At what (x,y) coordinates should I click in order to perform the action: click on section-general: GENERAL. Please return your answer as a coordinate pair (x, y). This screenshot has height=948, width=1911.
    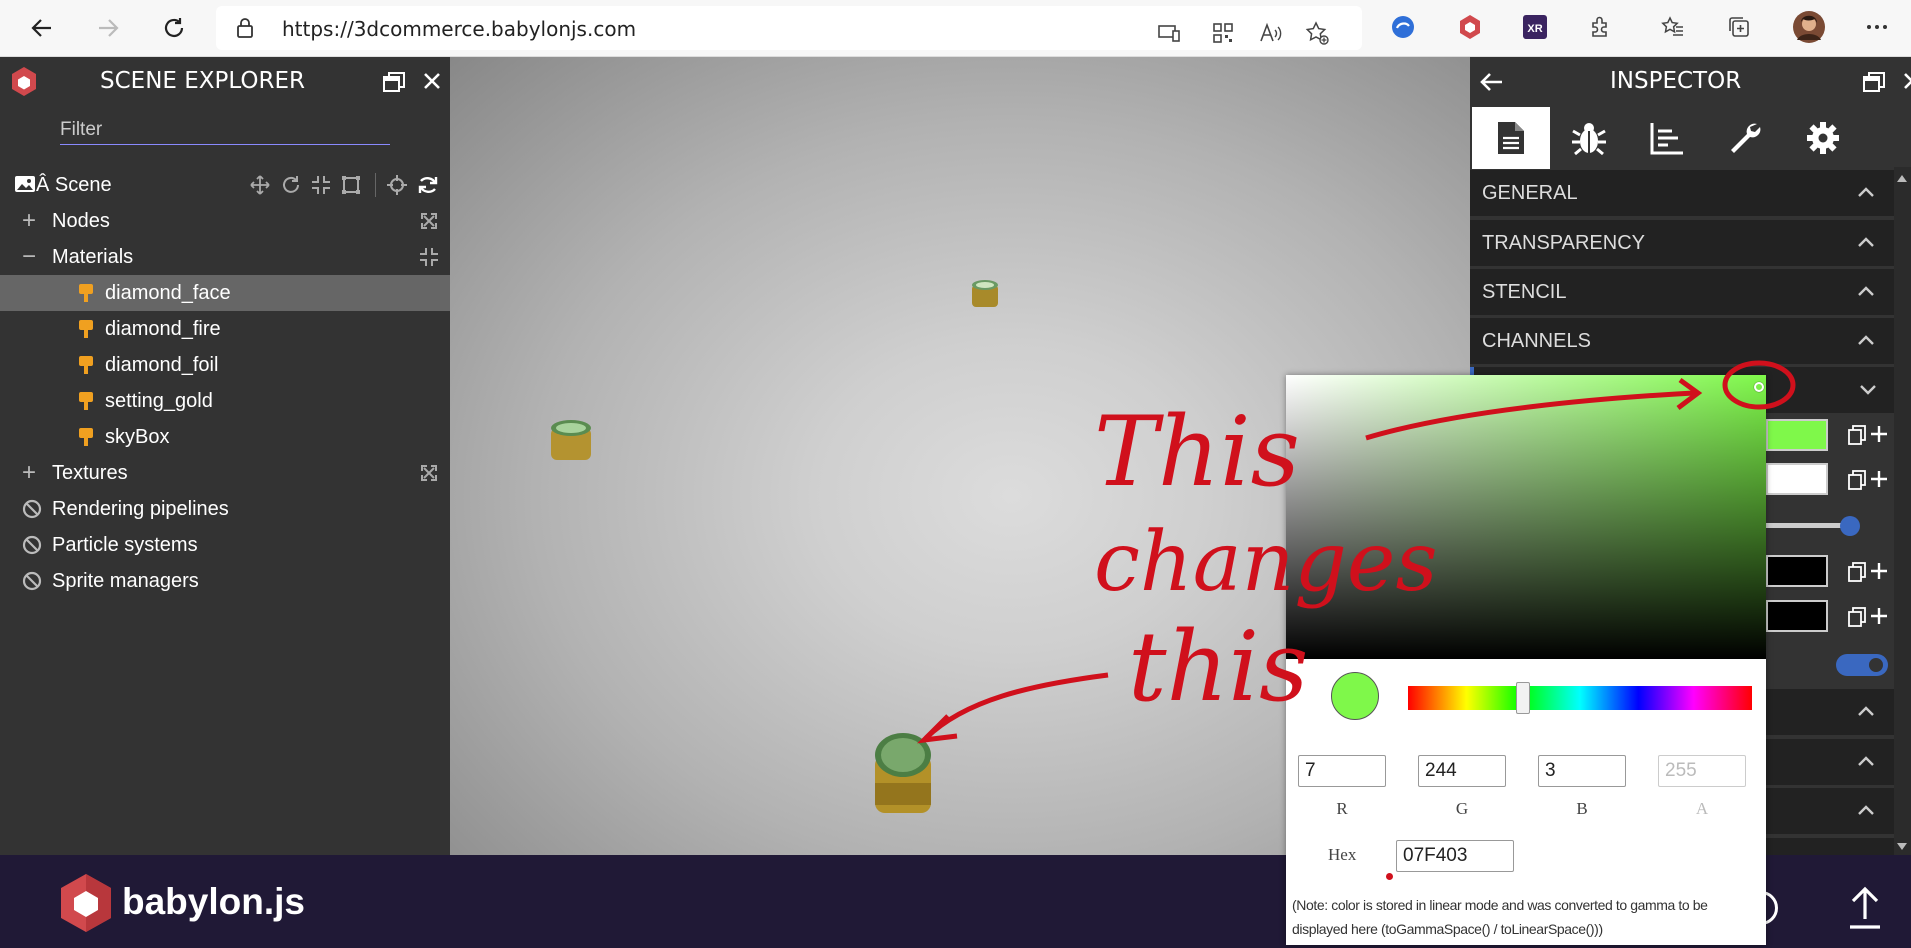
    Looking at the image, I should click on (1682, 193).